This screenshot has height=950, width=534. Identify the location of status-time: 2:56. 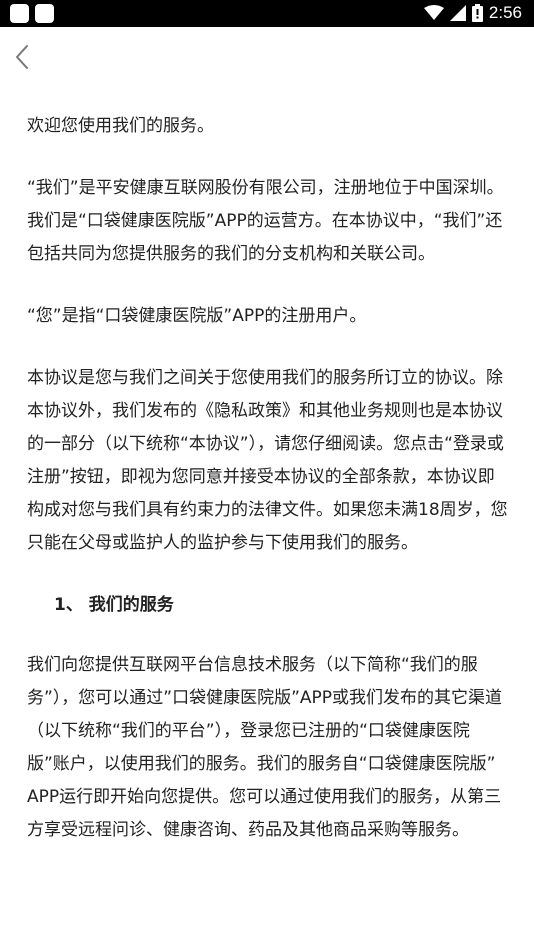
(505, 12).